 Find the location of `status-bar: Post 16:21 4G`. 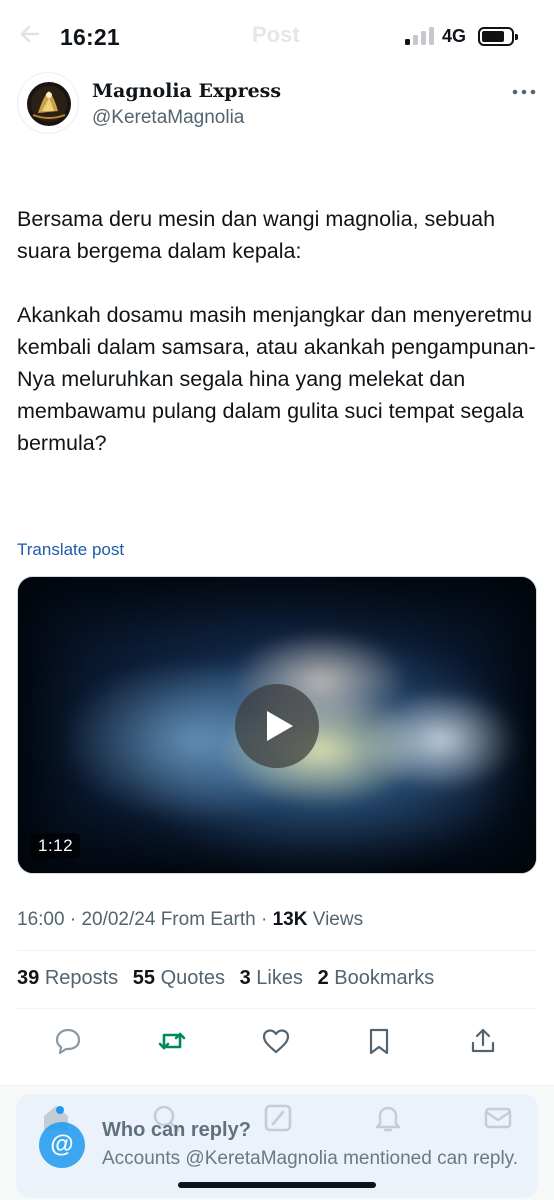

status-bar: Post 16:21 4G is located at coordinates (277, 37).